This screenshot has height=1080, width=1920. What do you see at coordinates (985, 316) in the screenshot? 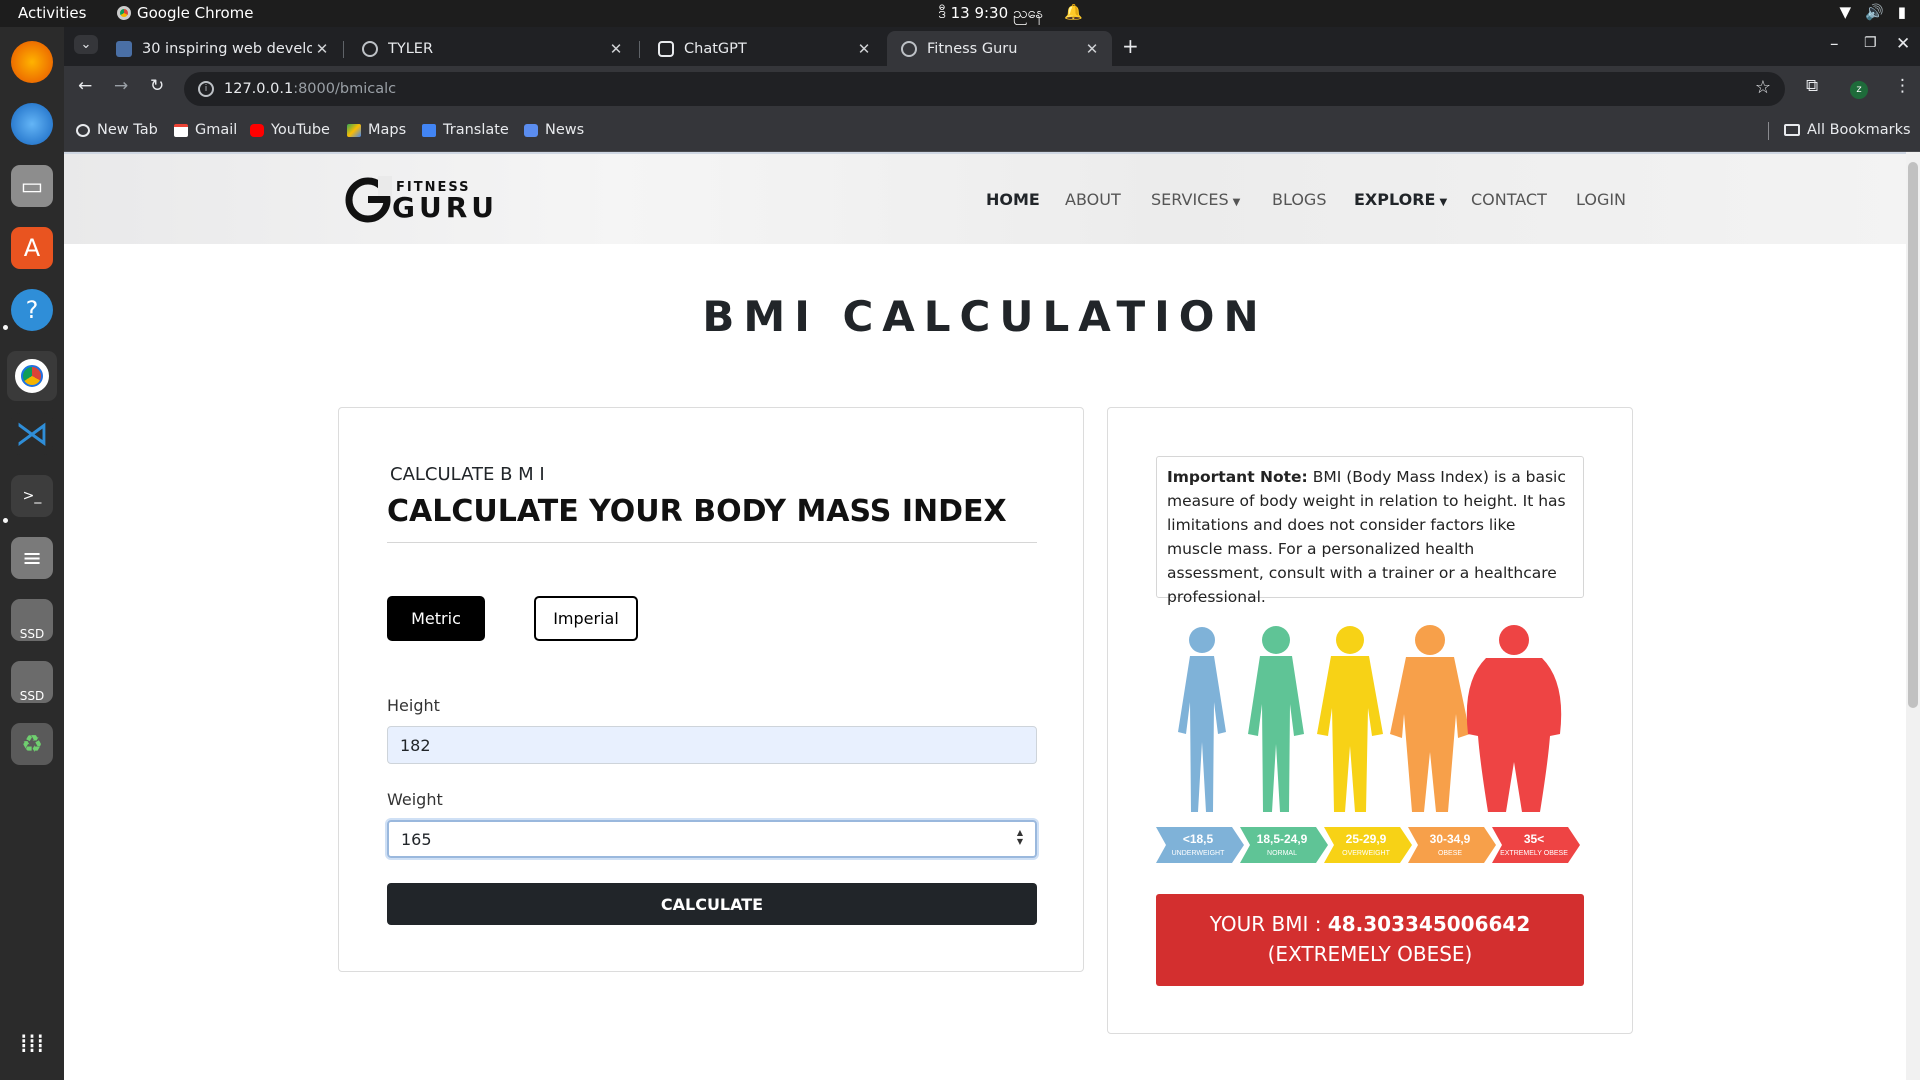
I see `page-title: BMI CALCULATION` at bounding box center [985, 316].